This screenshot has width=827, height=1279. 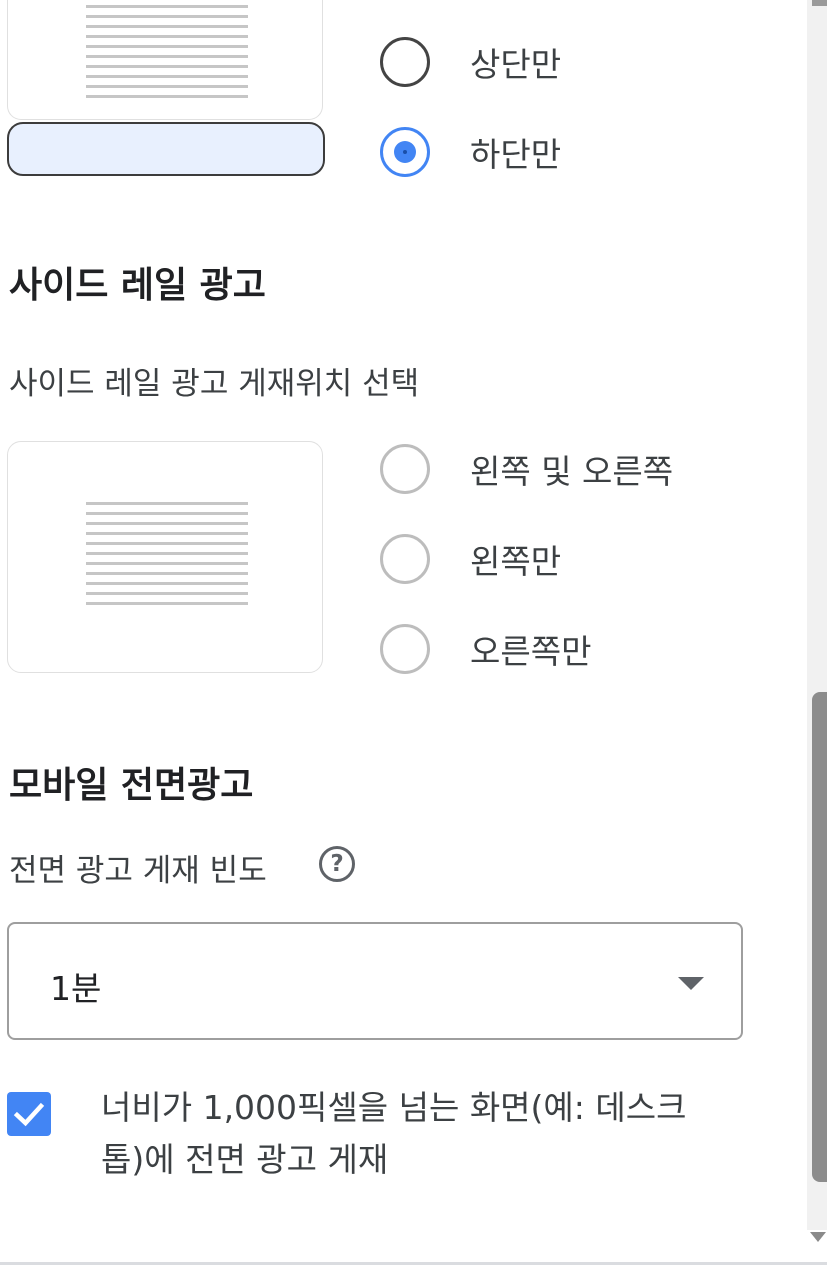 What do you see at coordinates (516, 561) in the screenshot?
I see `radio-label: 왼쪽만` at bounding box center [516, 561].